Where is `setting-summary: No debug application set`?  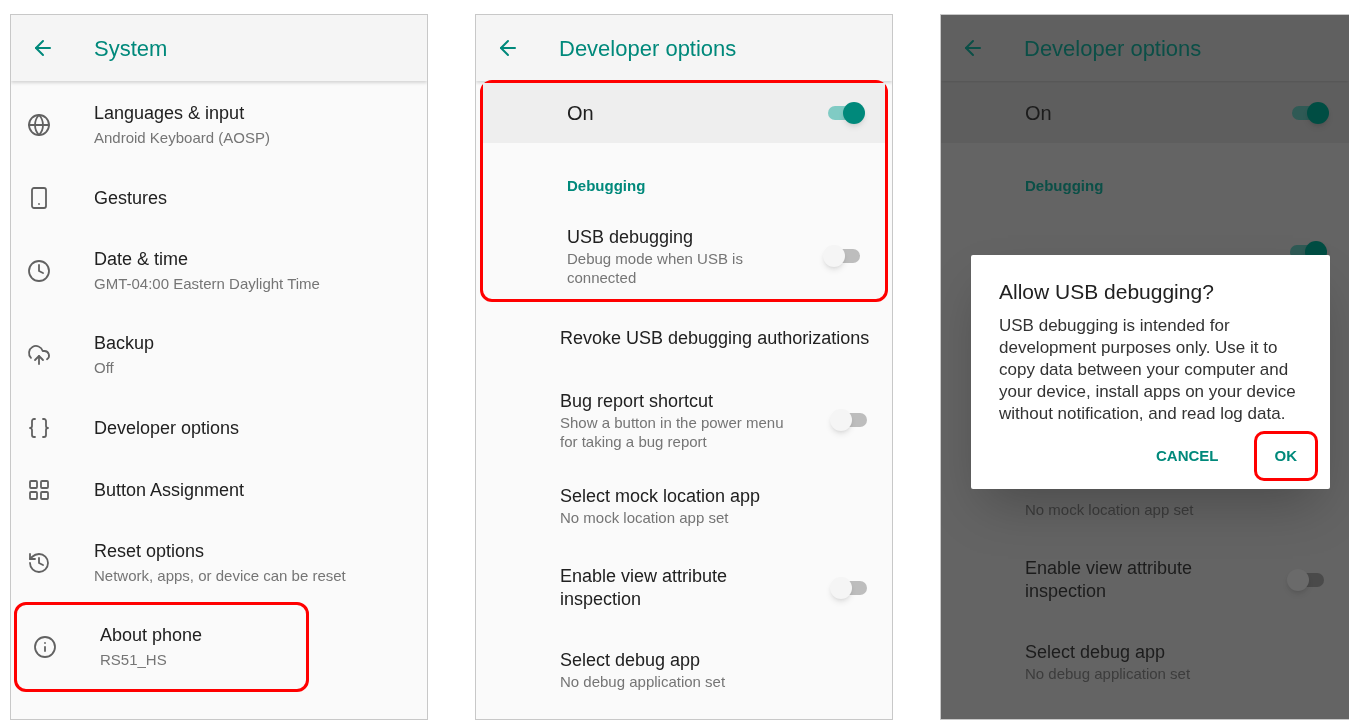
setting-summary: No debug application set is located at coordinates (643, 681).